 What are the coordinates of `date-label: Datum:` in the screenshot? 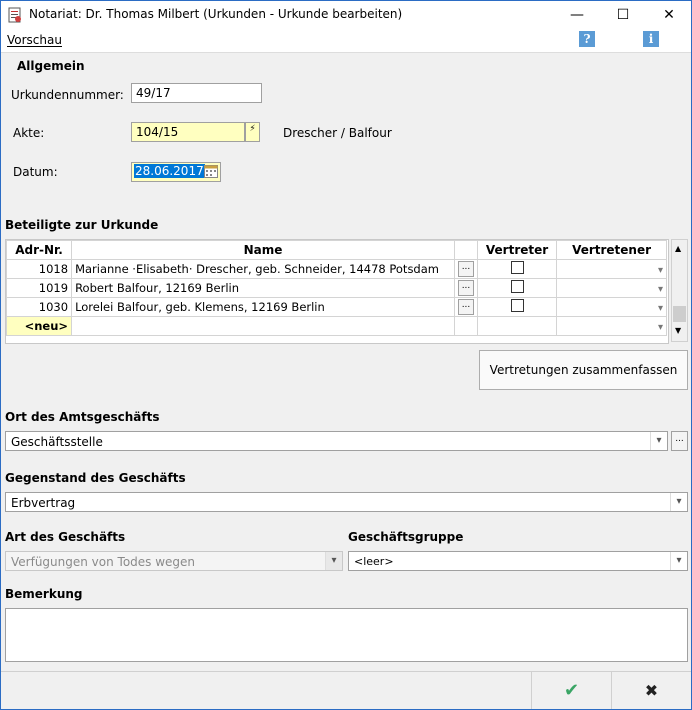 It's located at (35, 172).